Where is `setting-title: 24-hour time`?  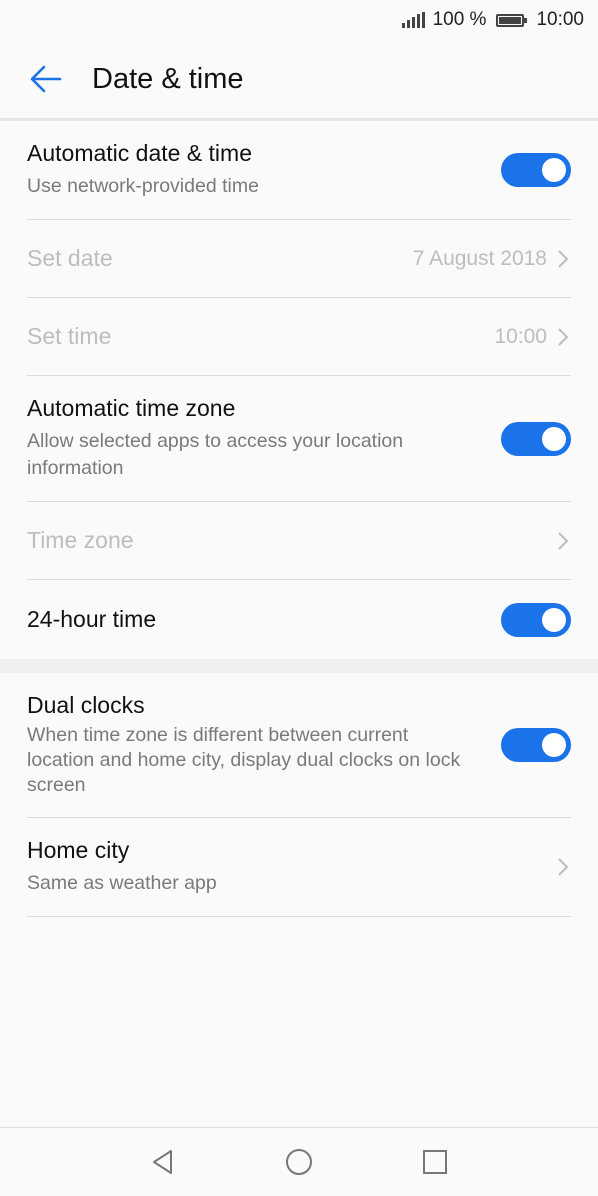 setting-title: 24-hour time is located at coordinates (92, 619).